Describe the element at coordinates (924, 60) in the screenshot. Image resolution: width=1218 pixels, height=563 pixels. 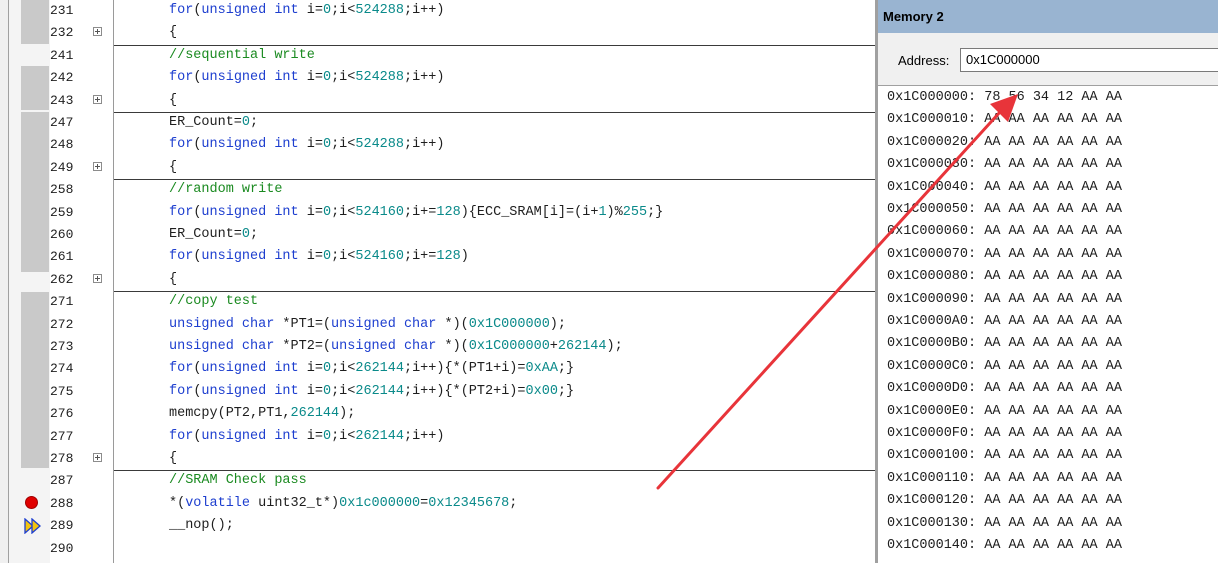
I see `address-label: Address:` at that location.